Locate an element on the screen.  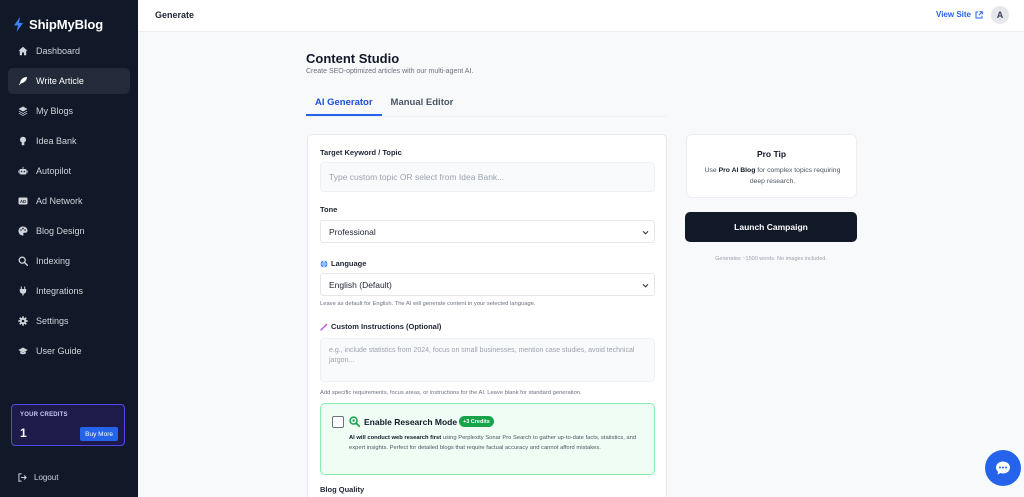
logout-label: Logout is located at coordinates (46, 477).